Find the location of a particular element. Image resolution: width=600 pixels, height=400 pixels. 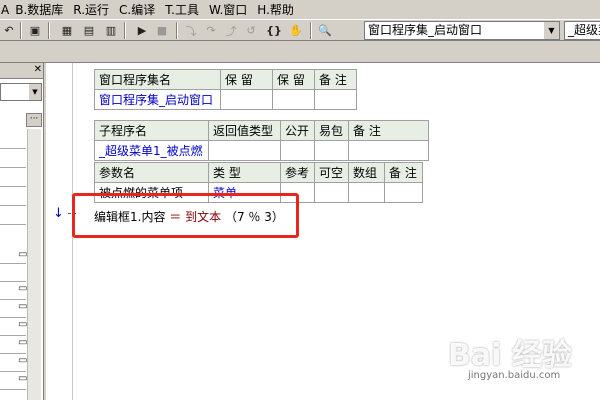

highlight-box is located at coordinates (185, 215).